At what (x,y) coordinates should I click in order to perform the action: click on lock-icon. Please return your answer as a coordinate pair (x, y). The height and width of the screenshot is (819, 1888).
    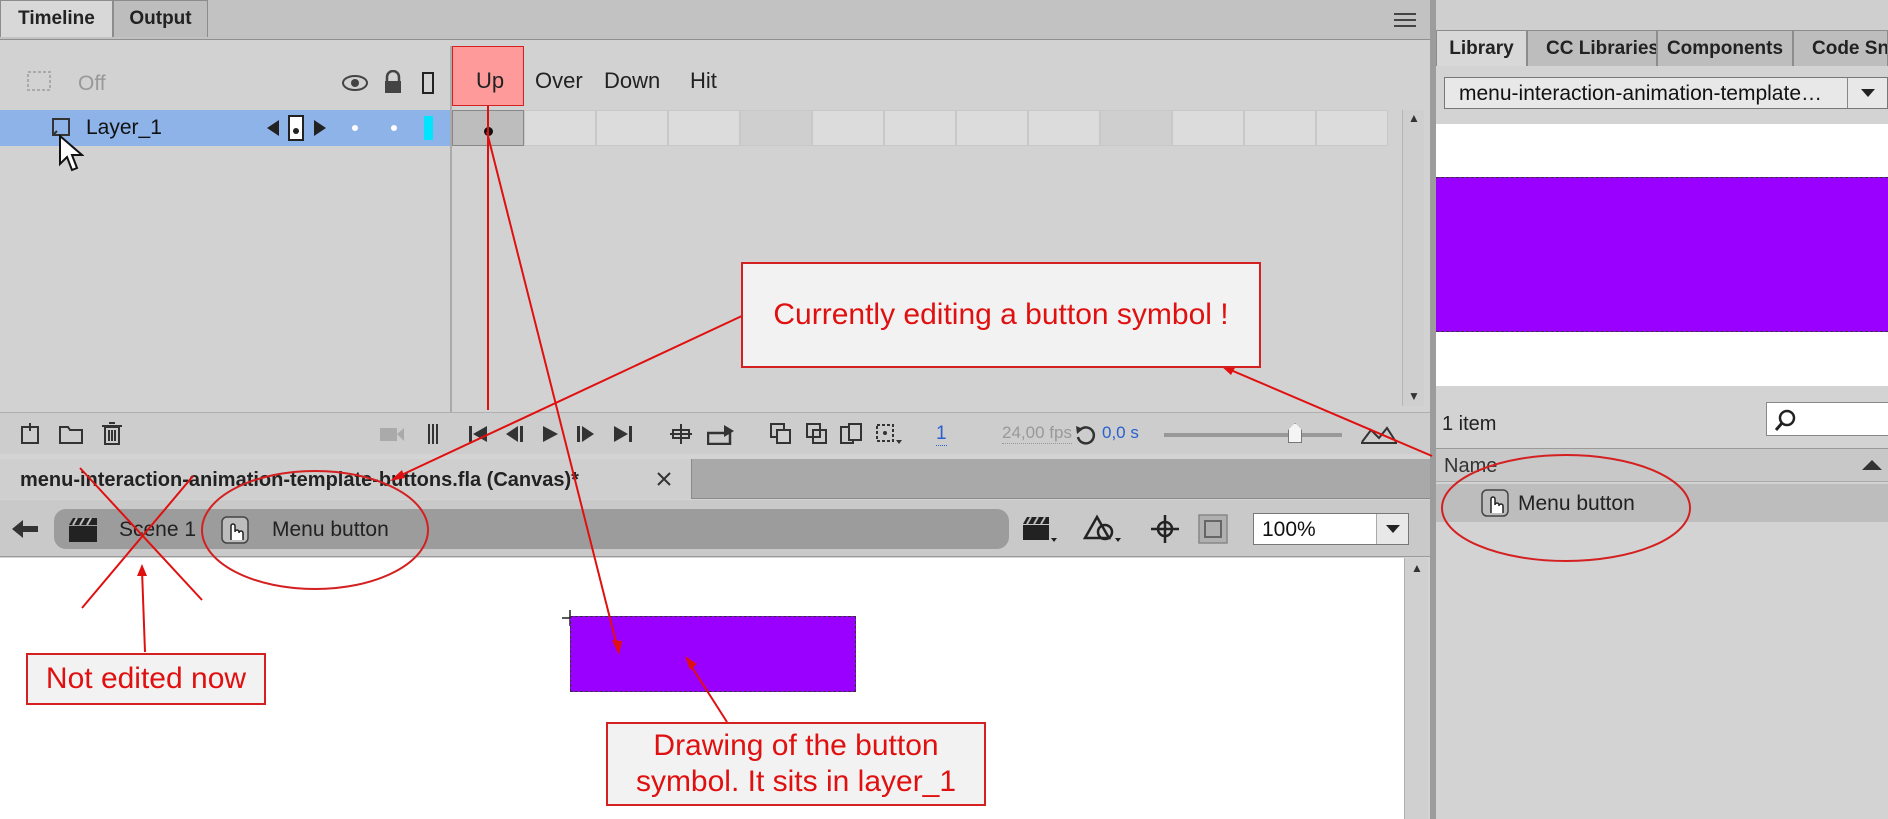
    Looking at the image, I should click on (393, 82).